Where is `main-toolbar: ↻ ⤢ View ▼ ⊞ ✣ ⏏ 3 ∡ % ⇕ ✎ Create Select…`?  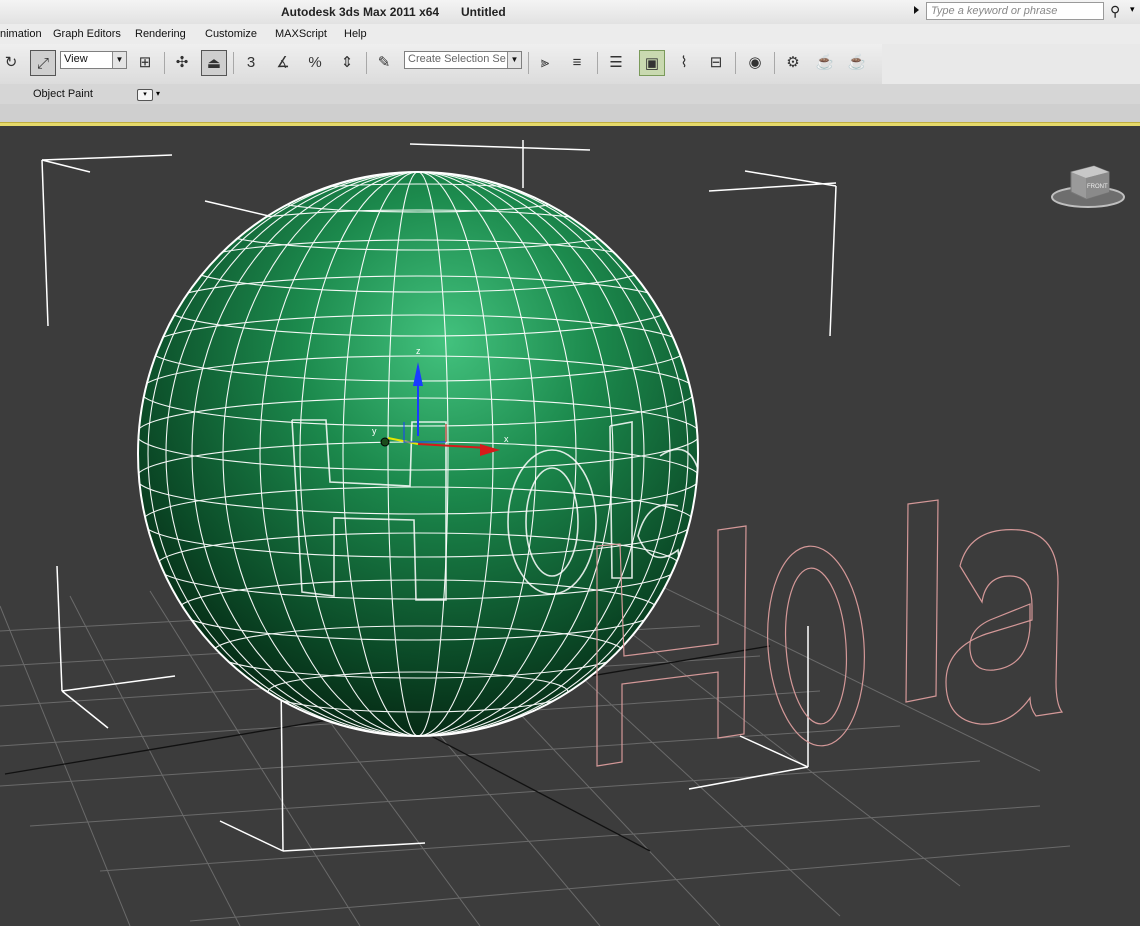
main-toolbar: ↻ ⤢ View ▼ ⊞ ✣ ⏏ 3 ∡ % ⇕ ✎ Create Select… is located at coordinates (441, 64).